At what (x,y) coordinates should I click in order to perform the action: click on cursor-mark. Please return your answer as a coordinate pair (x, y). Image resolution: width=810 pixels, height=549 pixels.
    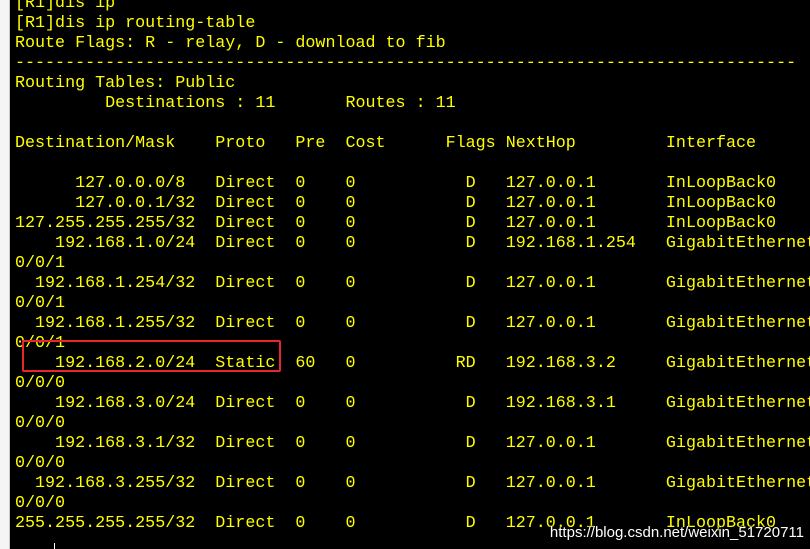
    Looking at the image, I should click on (54, 546).